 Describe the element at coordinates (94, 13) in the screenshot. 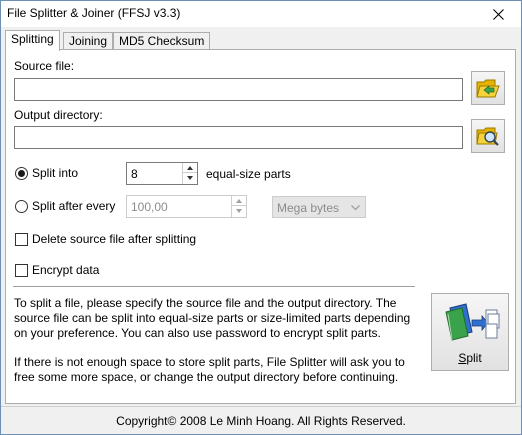

I see `window-title: File Splitter & Joiner (FFSJ v3.3)` at that location.